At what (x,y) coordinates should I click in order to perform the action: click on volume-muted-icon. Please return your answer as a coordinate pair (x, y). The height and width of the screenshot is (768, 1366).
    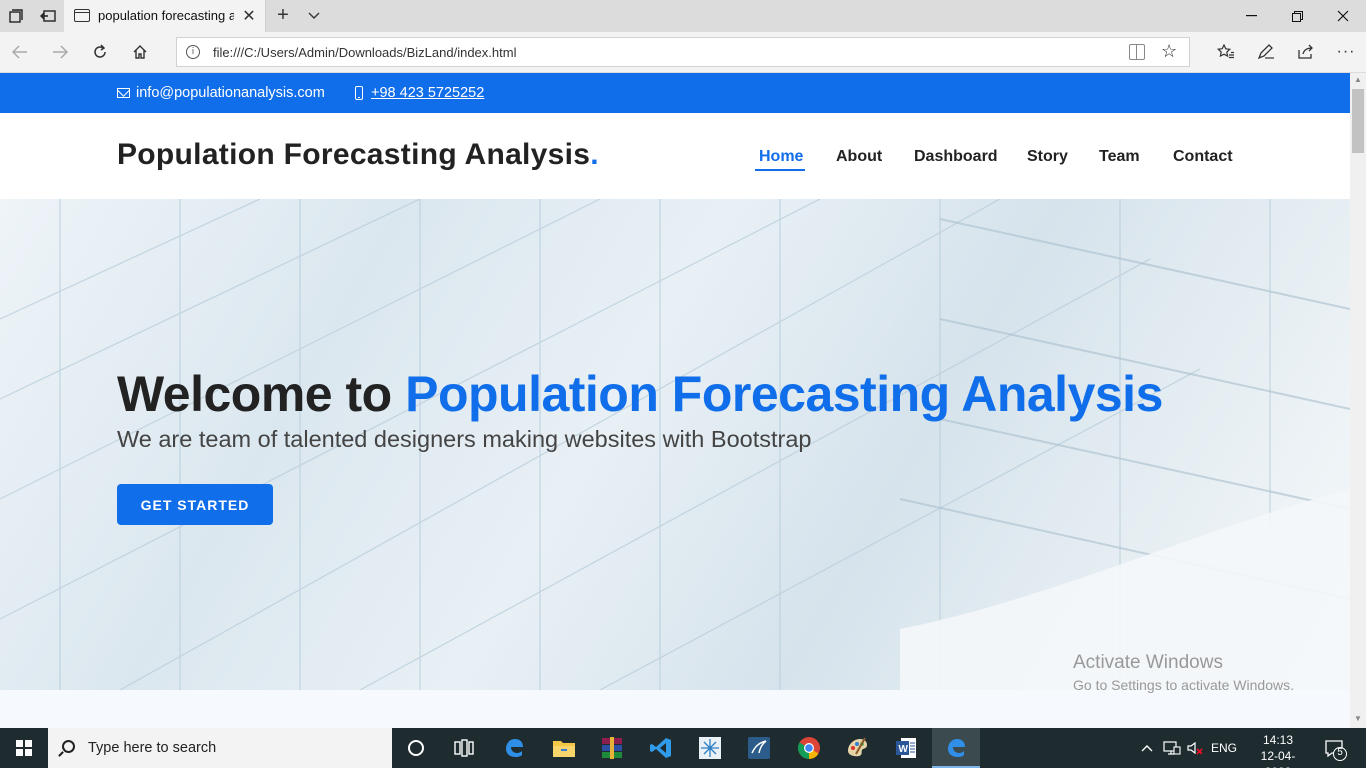
    Looking at the image, I should click on (1195, 748).